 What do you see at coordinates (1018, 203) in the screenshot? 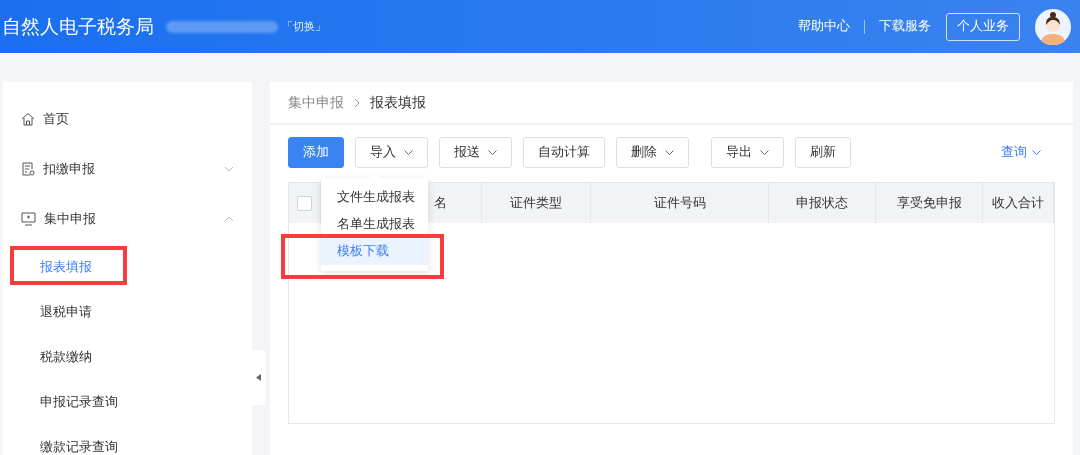
I see `column-header: 收入合计` at bounding box center [1018, 203].